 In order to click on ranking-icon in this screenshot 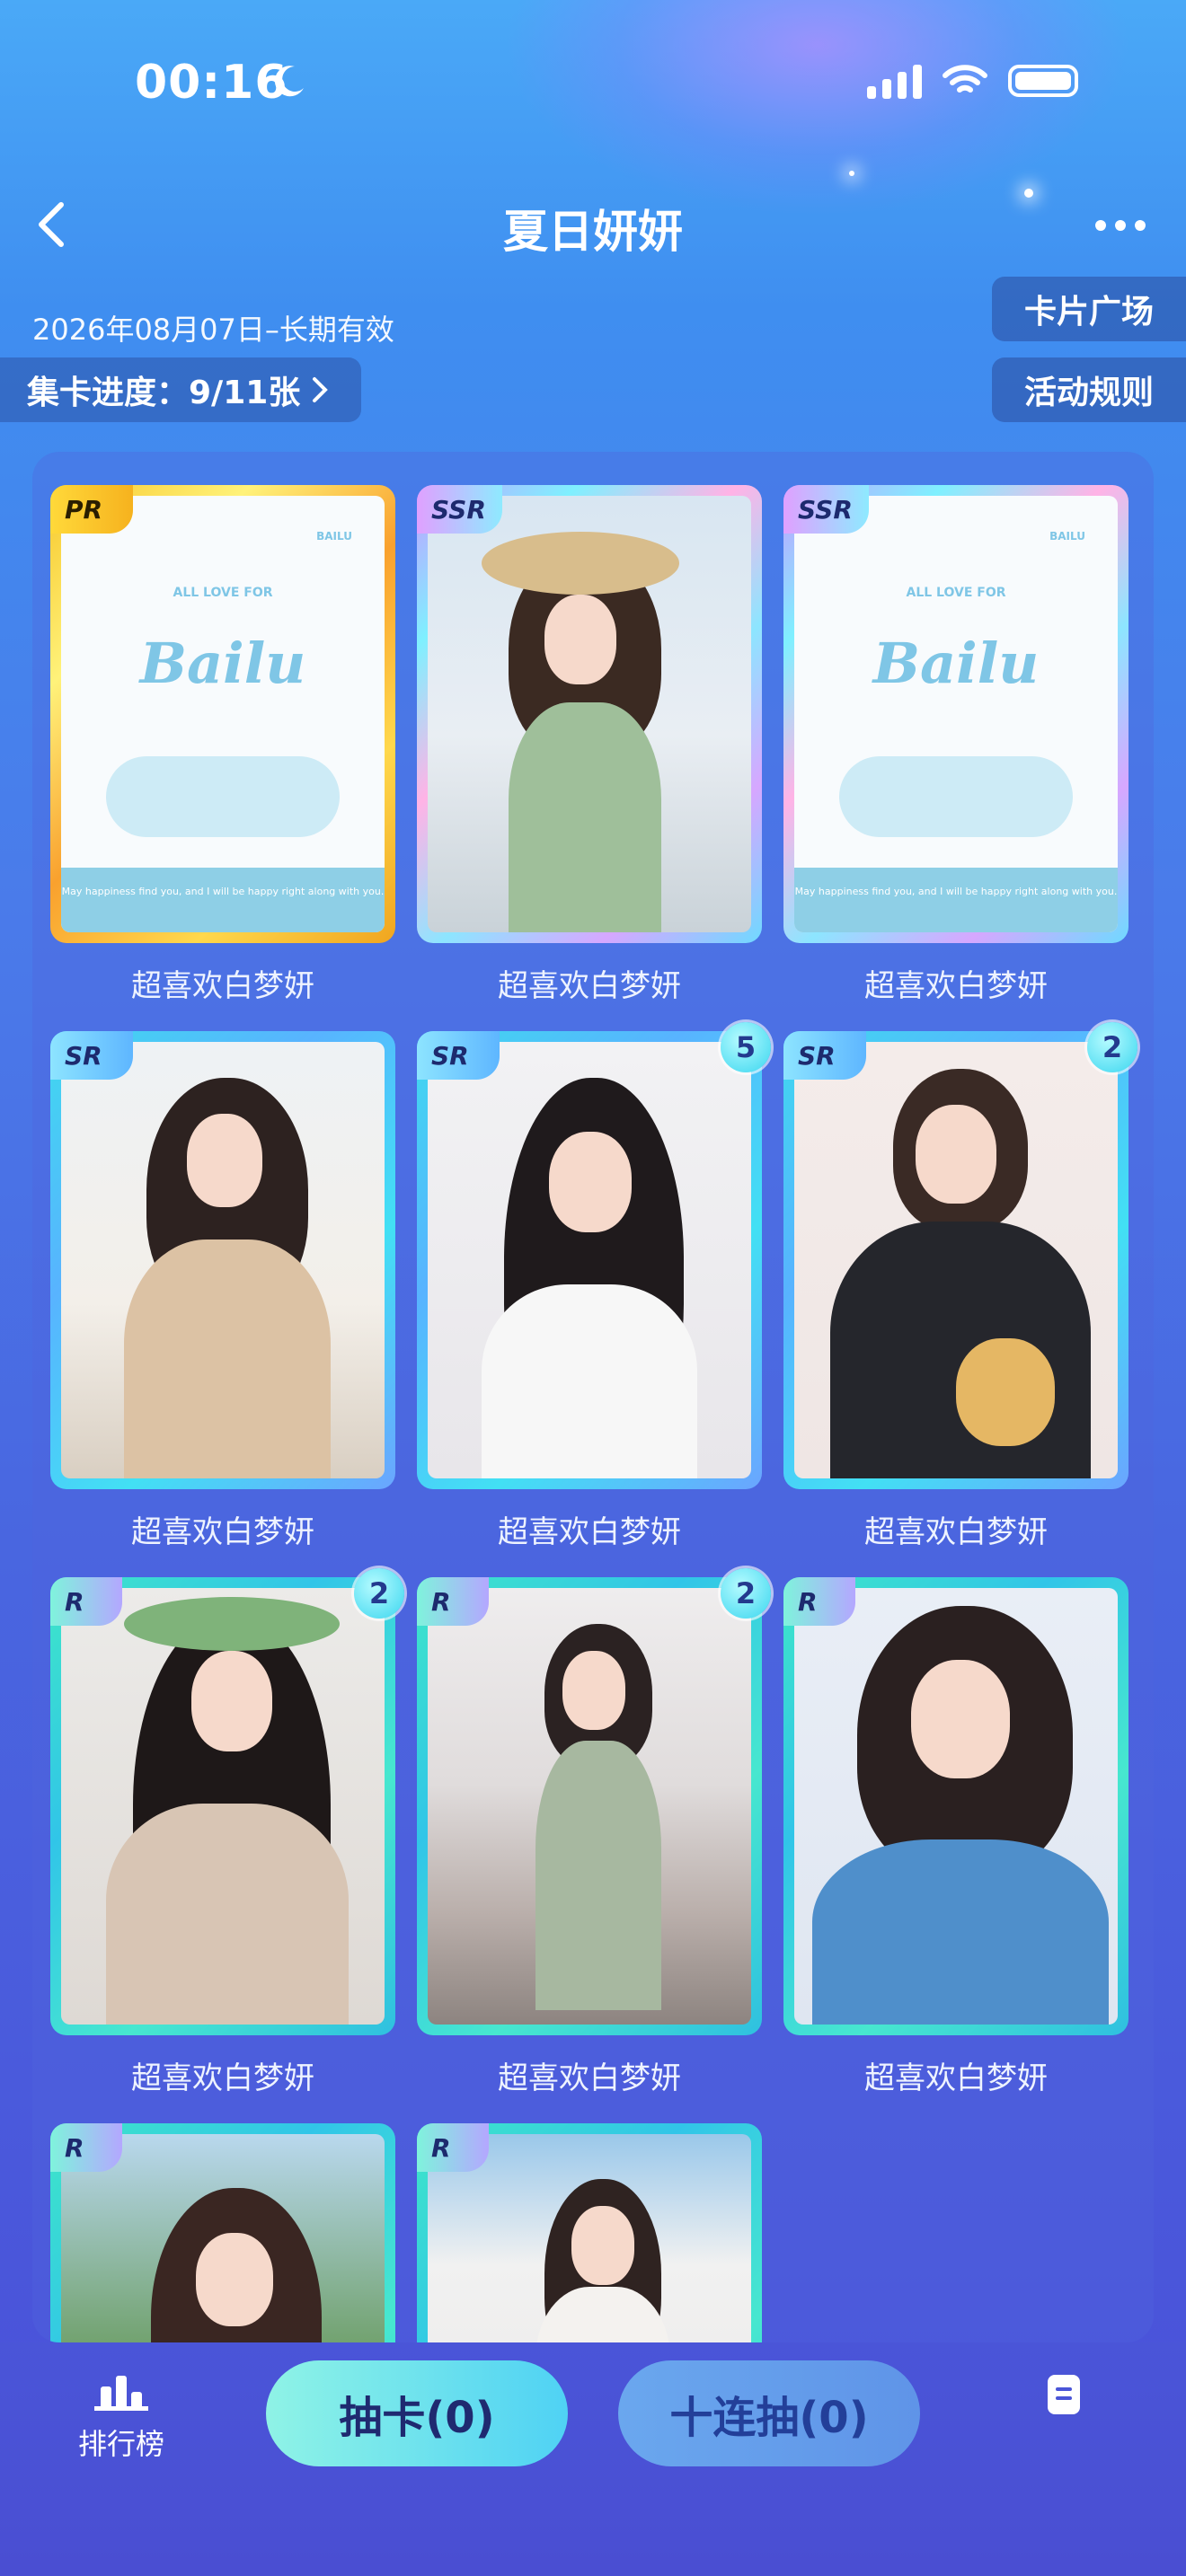, I will do `click(121, 2391)`.